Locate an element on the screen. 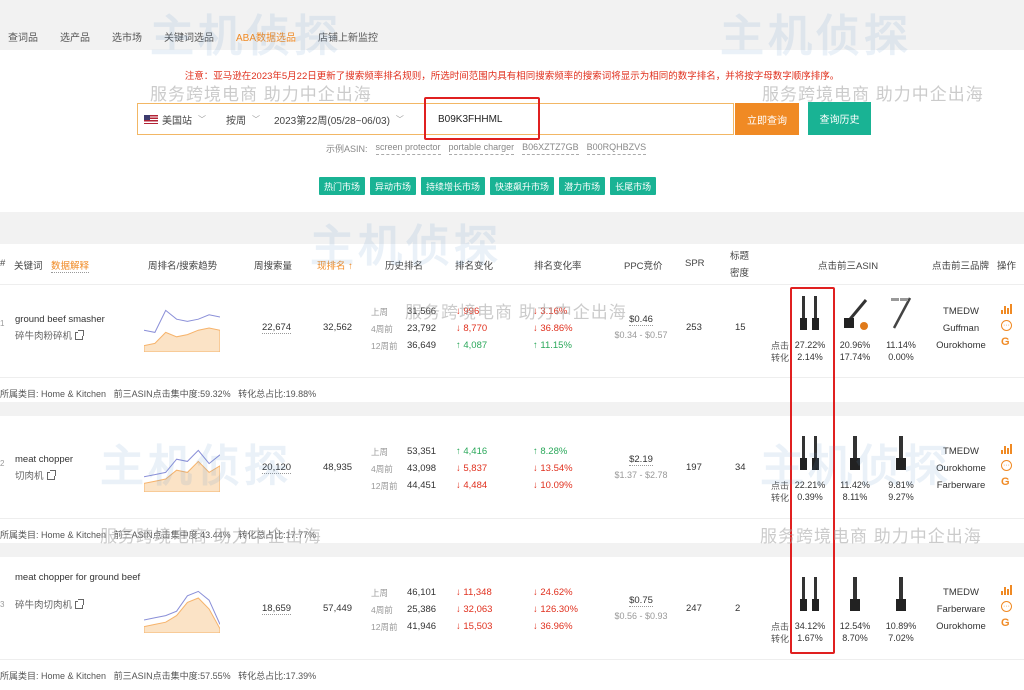 The height and width of the screenshot is (690, 1024). rank-change-rate-value: ↓ 24.62% is located at coordinates (553, 592).